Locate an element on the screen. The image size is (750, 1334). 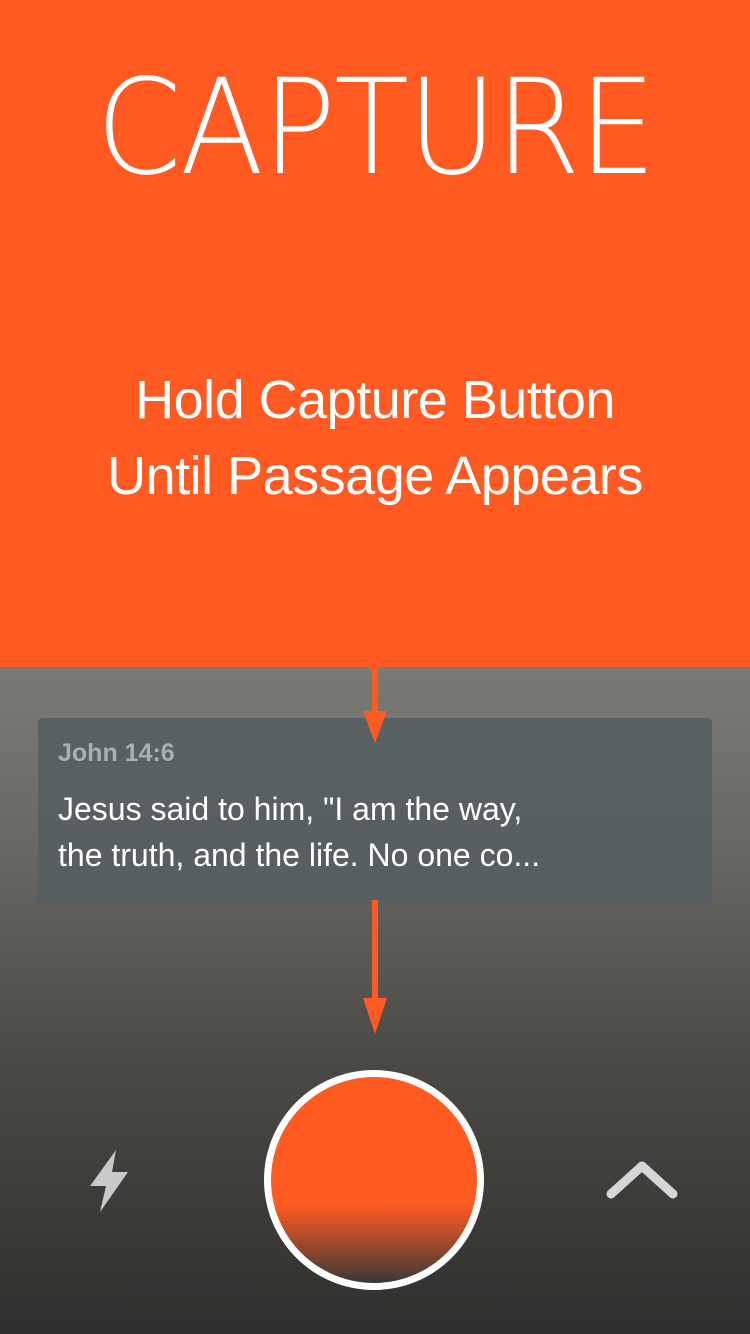
lightning-bolt-icon is located at coordinates (109, 1181).